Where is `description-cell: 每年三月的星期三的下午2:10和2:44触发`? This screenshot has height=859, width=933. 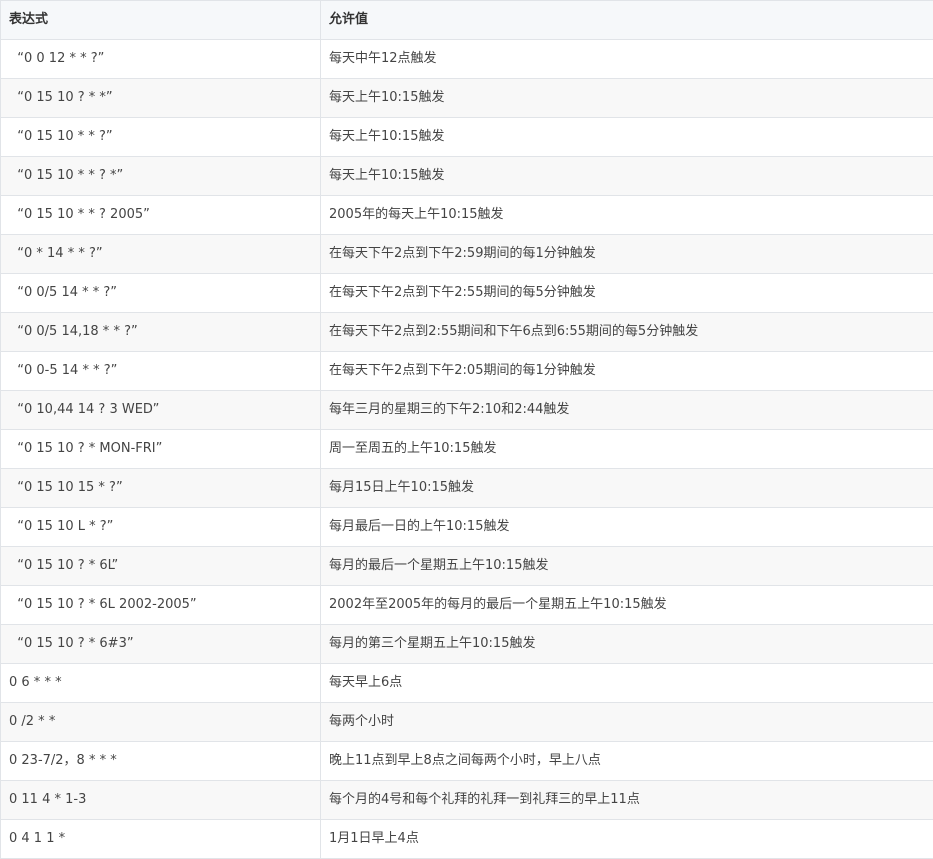
description-cell: 每年三月的星期三的下午2:10和2:44触发 is located at coordinates (627, 410).